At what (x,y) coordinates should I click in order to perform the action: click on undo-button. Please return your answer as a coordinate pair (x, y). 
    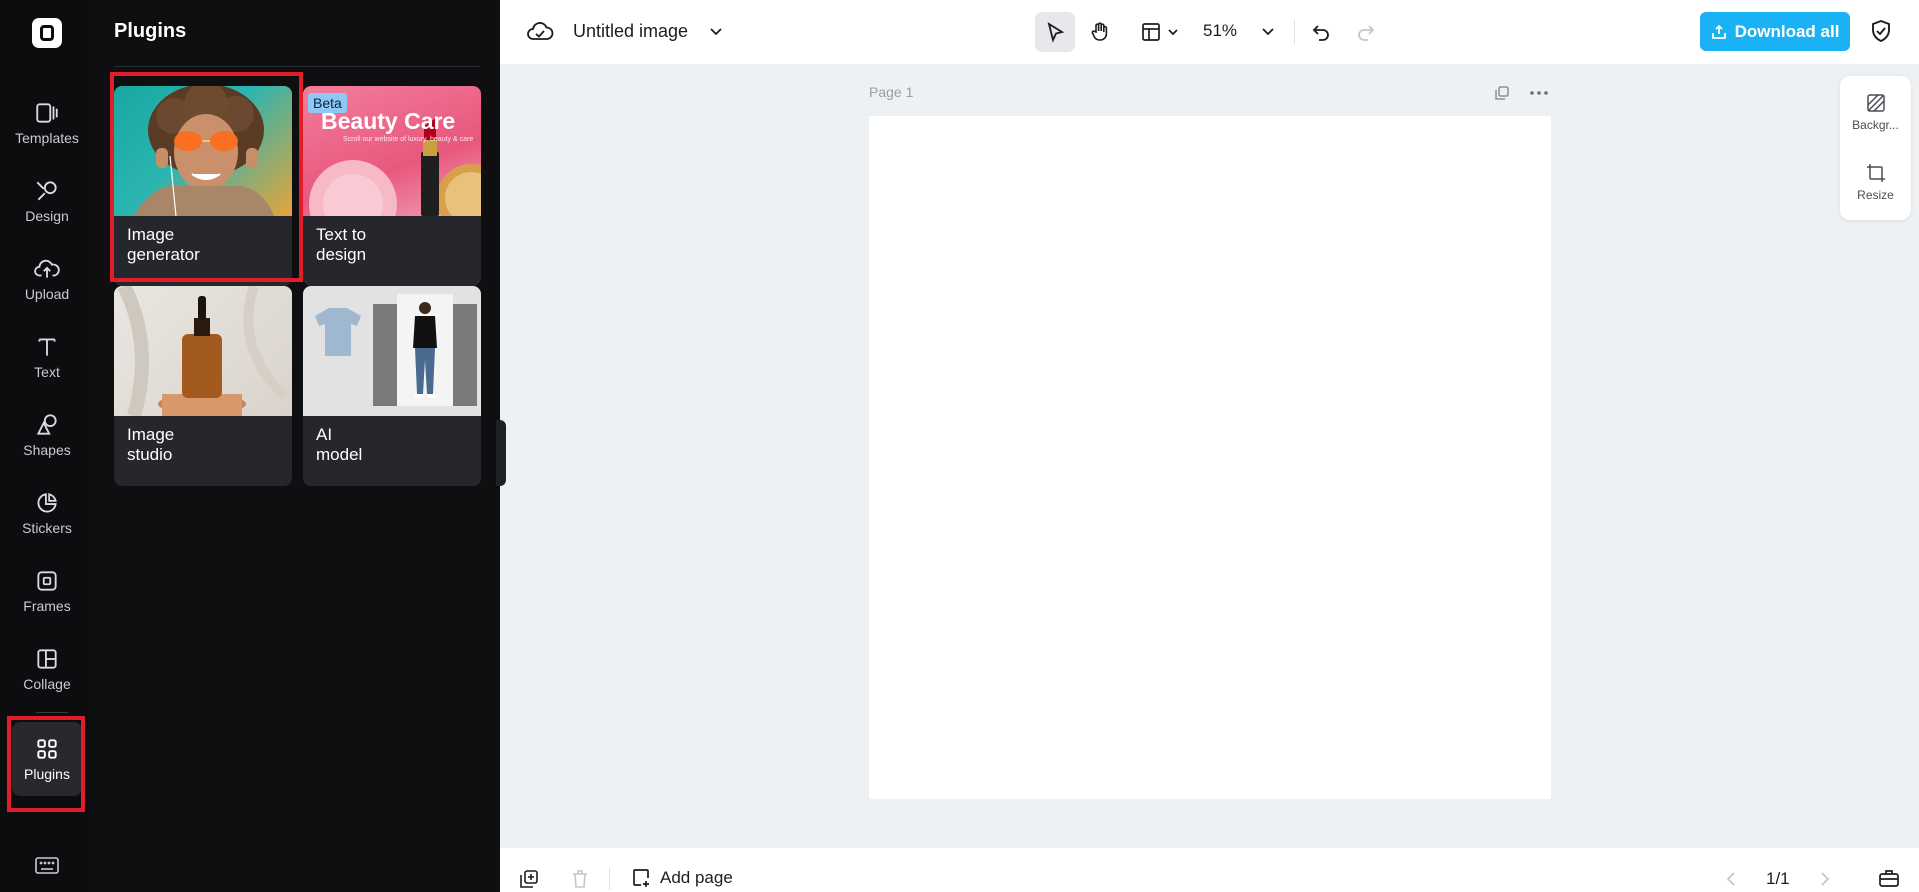
    Looking at the image, I should click on (1321, 32).